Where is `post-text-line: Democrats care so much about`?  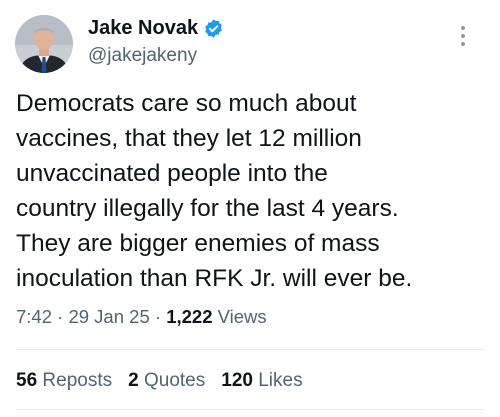
post-text-line: Democrats care so much about is located at coordinates (186, 103).